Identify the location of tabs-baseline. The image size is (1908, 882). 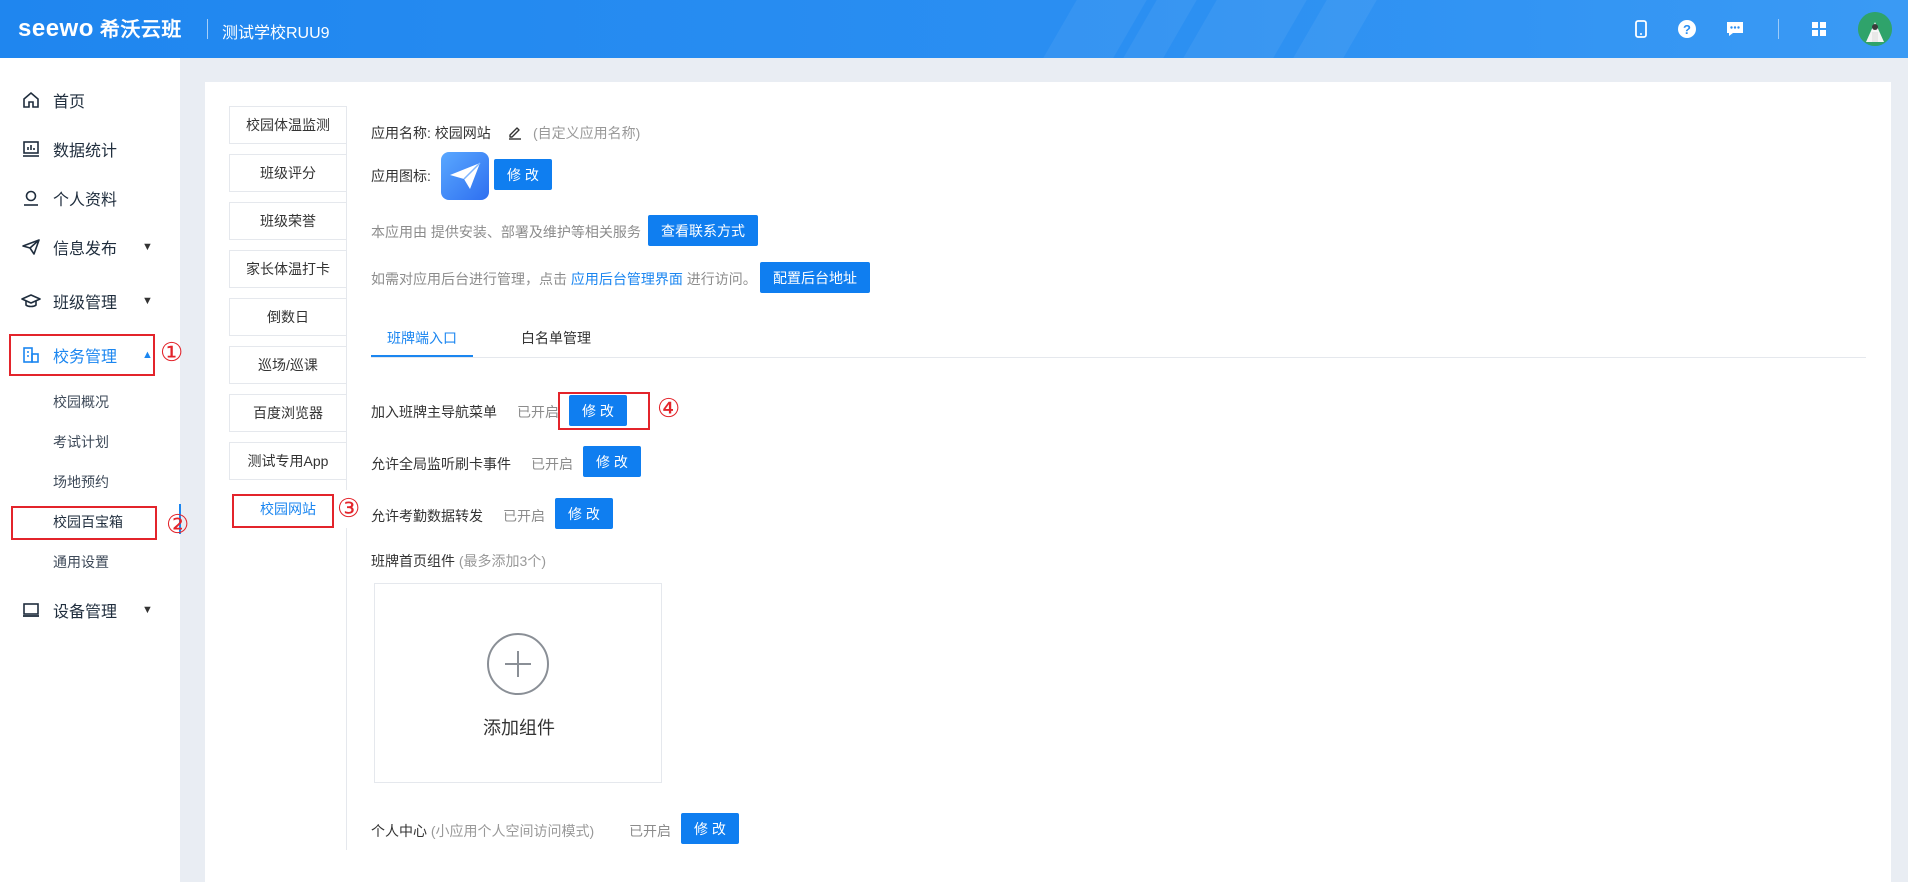
(1118, 357).